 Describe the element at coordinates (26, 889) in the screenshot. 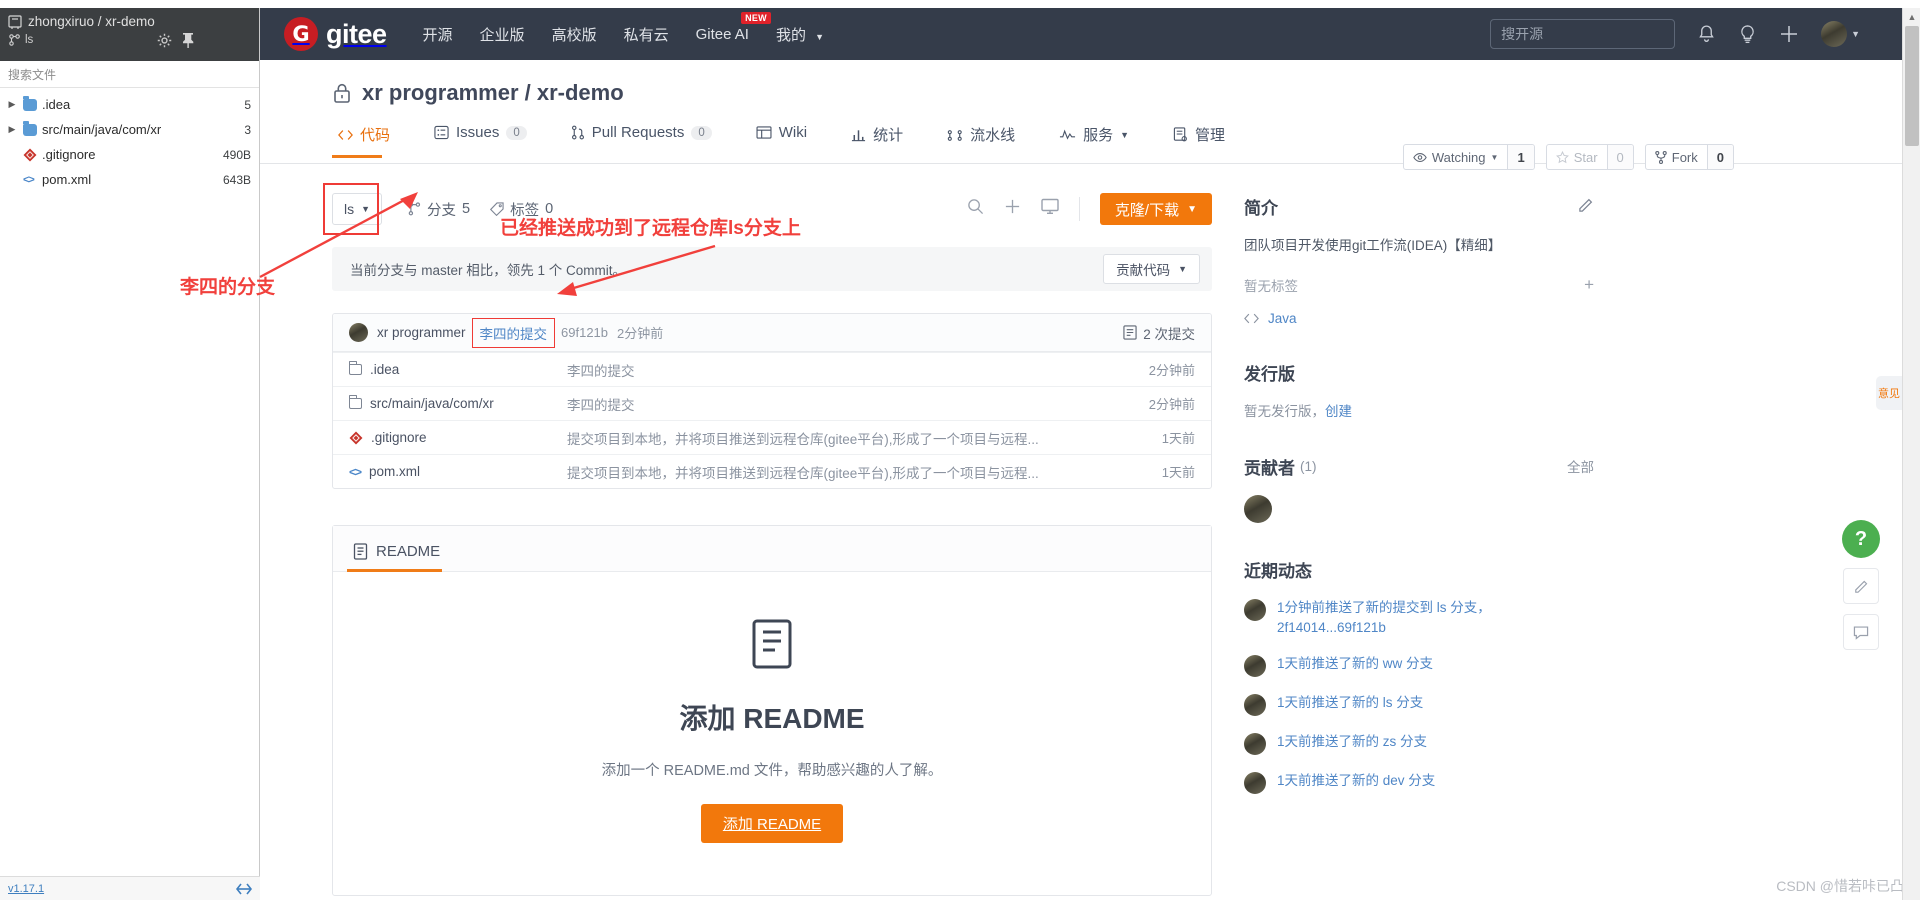

I see `ide-version-label: v1.17.1` at that location.